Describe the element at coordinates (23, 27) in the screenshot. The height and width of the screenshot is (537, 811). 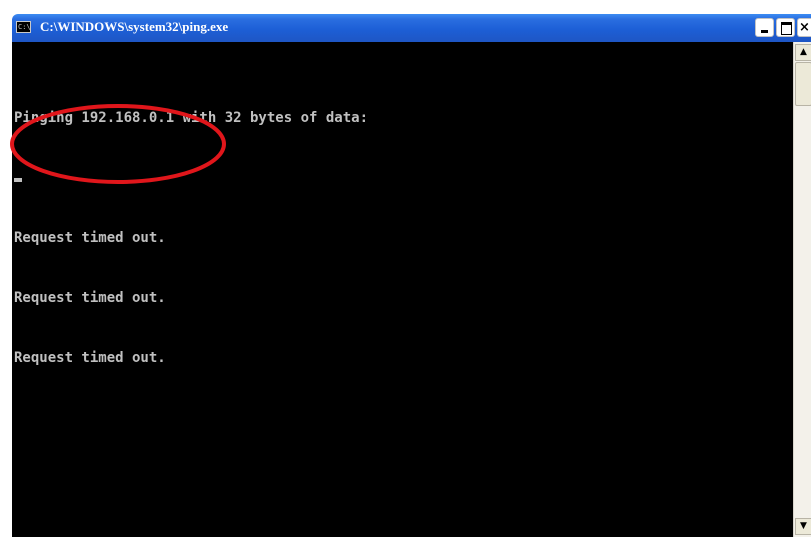
I see `cmd-icon: C:\` at that location.